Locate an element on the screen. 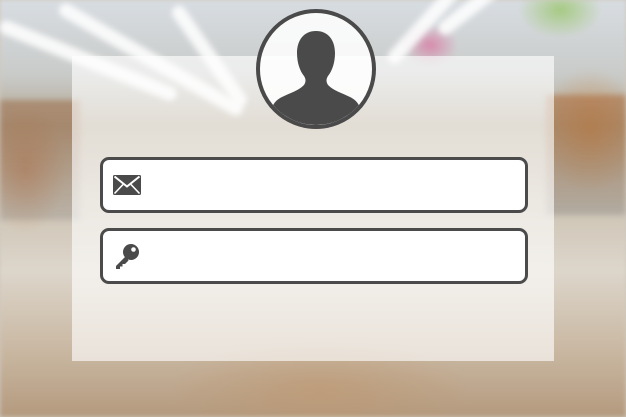 The width and height of the screenshot is (626, 417). email-field is located at coordinates (314, 185).